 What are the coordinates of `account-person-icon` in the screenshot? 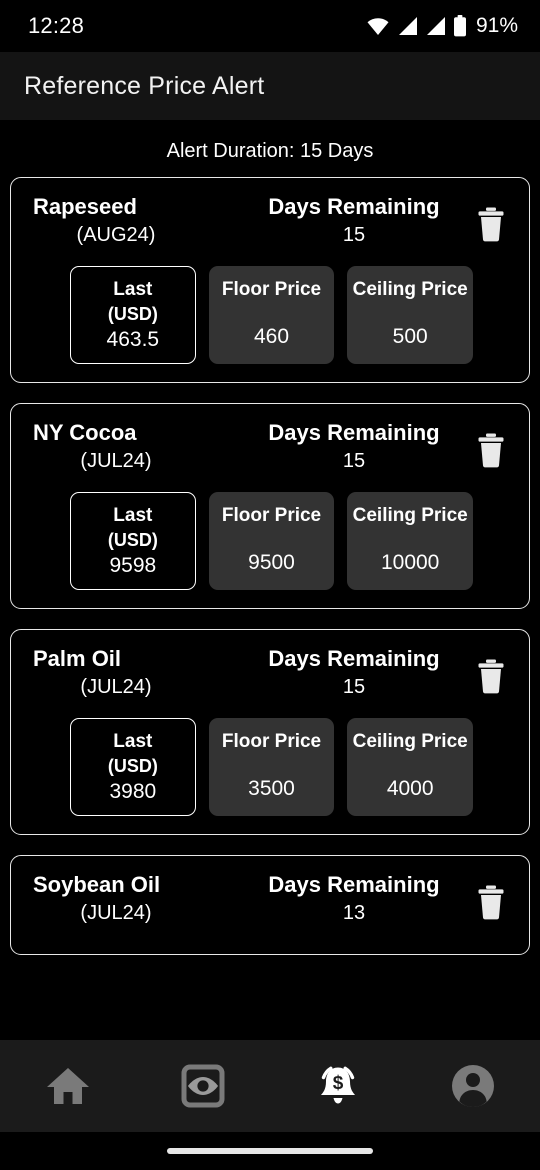 It's located at (473, 1086).